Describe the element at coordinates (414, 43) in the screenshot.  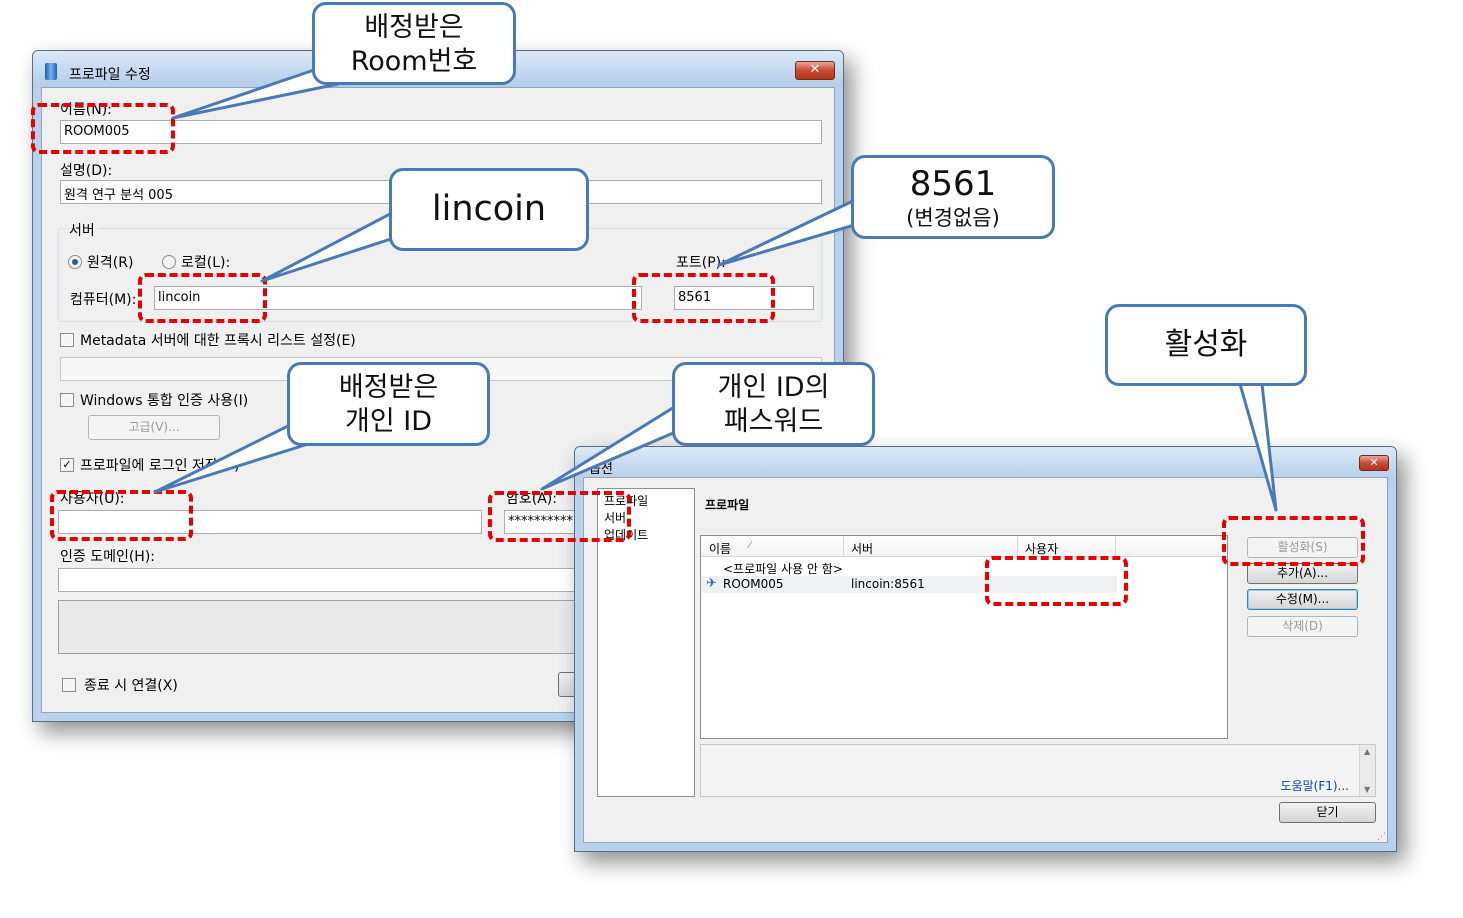
I see `callout-room: 배정받은 Room번호` at that location.